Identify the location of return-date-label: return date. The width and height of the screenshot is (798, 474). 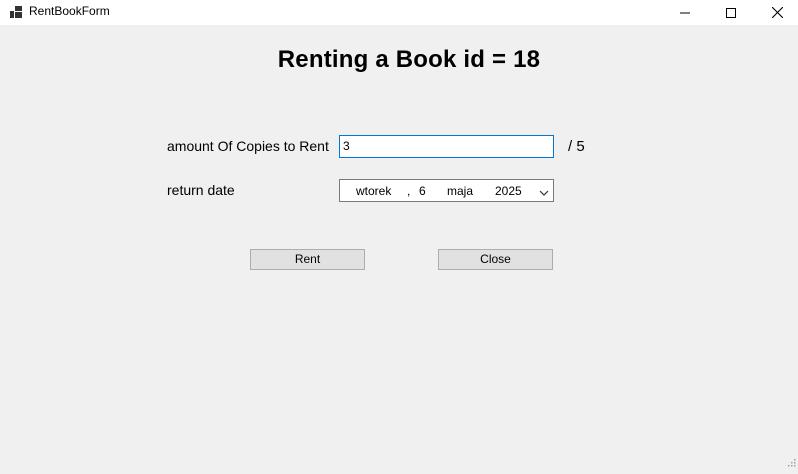
(201, 190).